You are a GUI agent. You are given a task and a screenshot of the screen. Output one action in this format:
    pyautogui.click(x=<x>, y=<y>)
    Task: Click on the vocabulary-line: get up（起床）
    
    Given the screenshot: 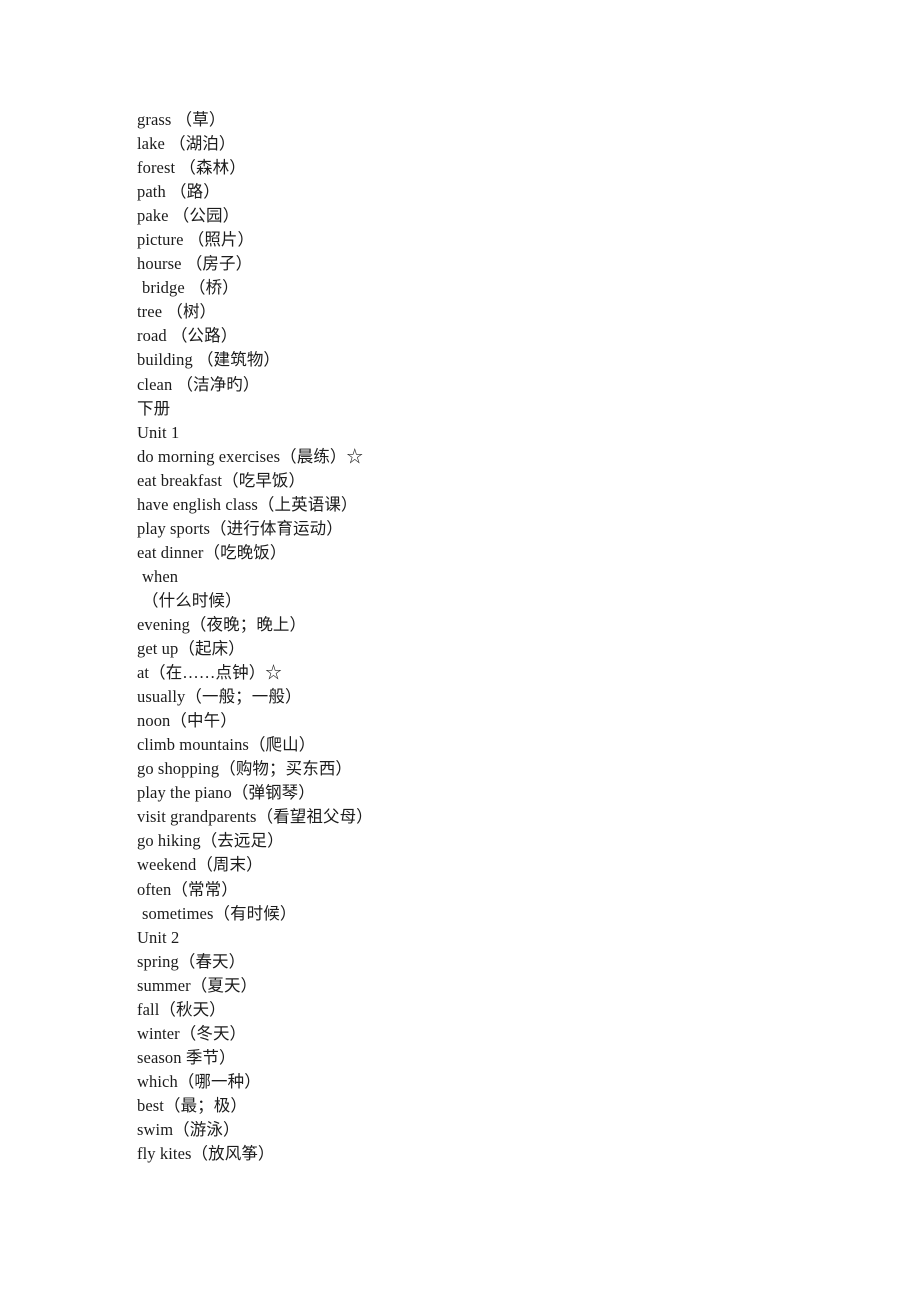 What is the action you would take?
    pyautogui.click(x=191, y=649)
    